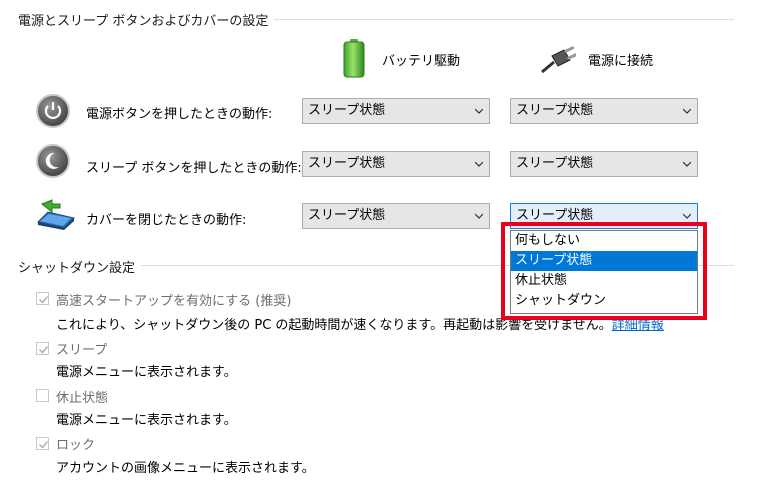 Image resolution: width=760 pixels, height=490 pixels. What do you see at coordinates (53, 111) in the screenshot?
I see `power-button-icon` at bounding box center [53, 111].